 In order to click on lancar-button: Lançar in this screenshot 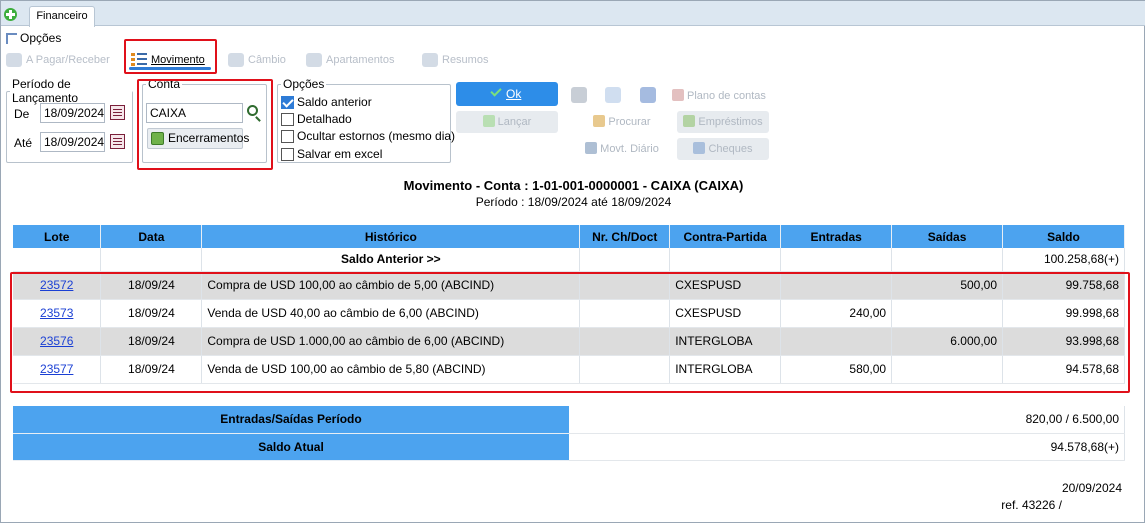, I will do `click(507, 122)`.